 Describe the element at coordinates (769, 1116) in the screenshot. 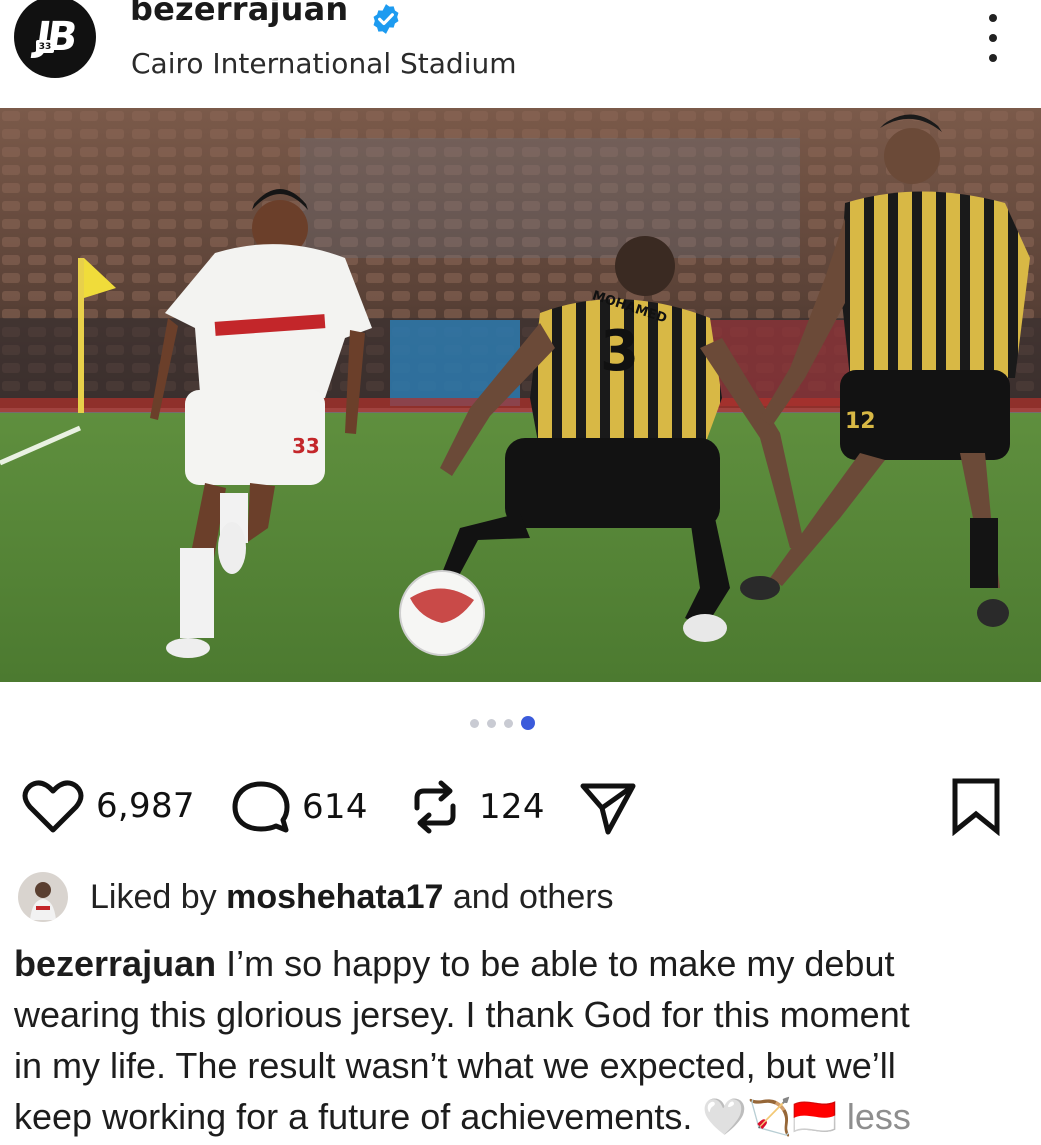

I see `caption-emojis: 🤍🏹🇮🇩` at that location.